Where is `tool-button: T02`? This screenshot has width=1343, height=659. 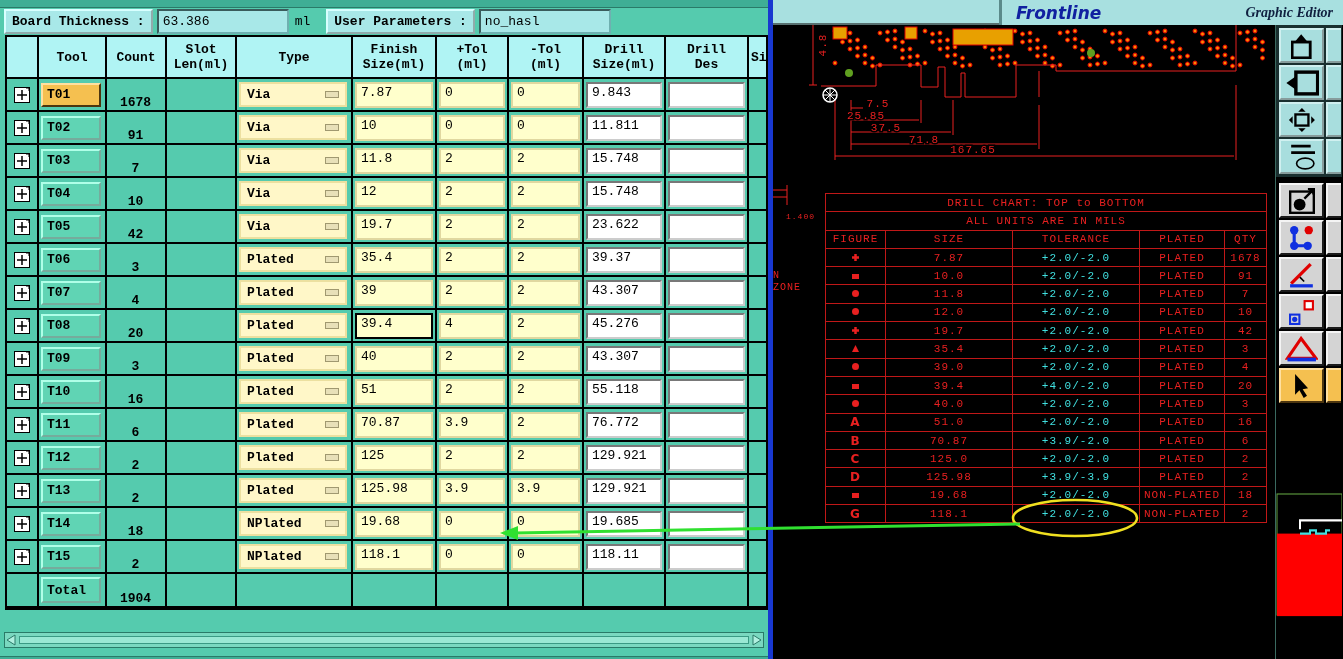
tool-button: T02 is located at coordinates (71, 127).